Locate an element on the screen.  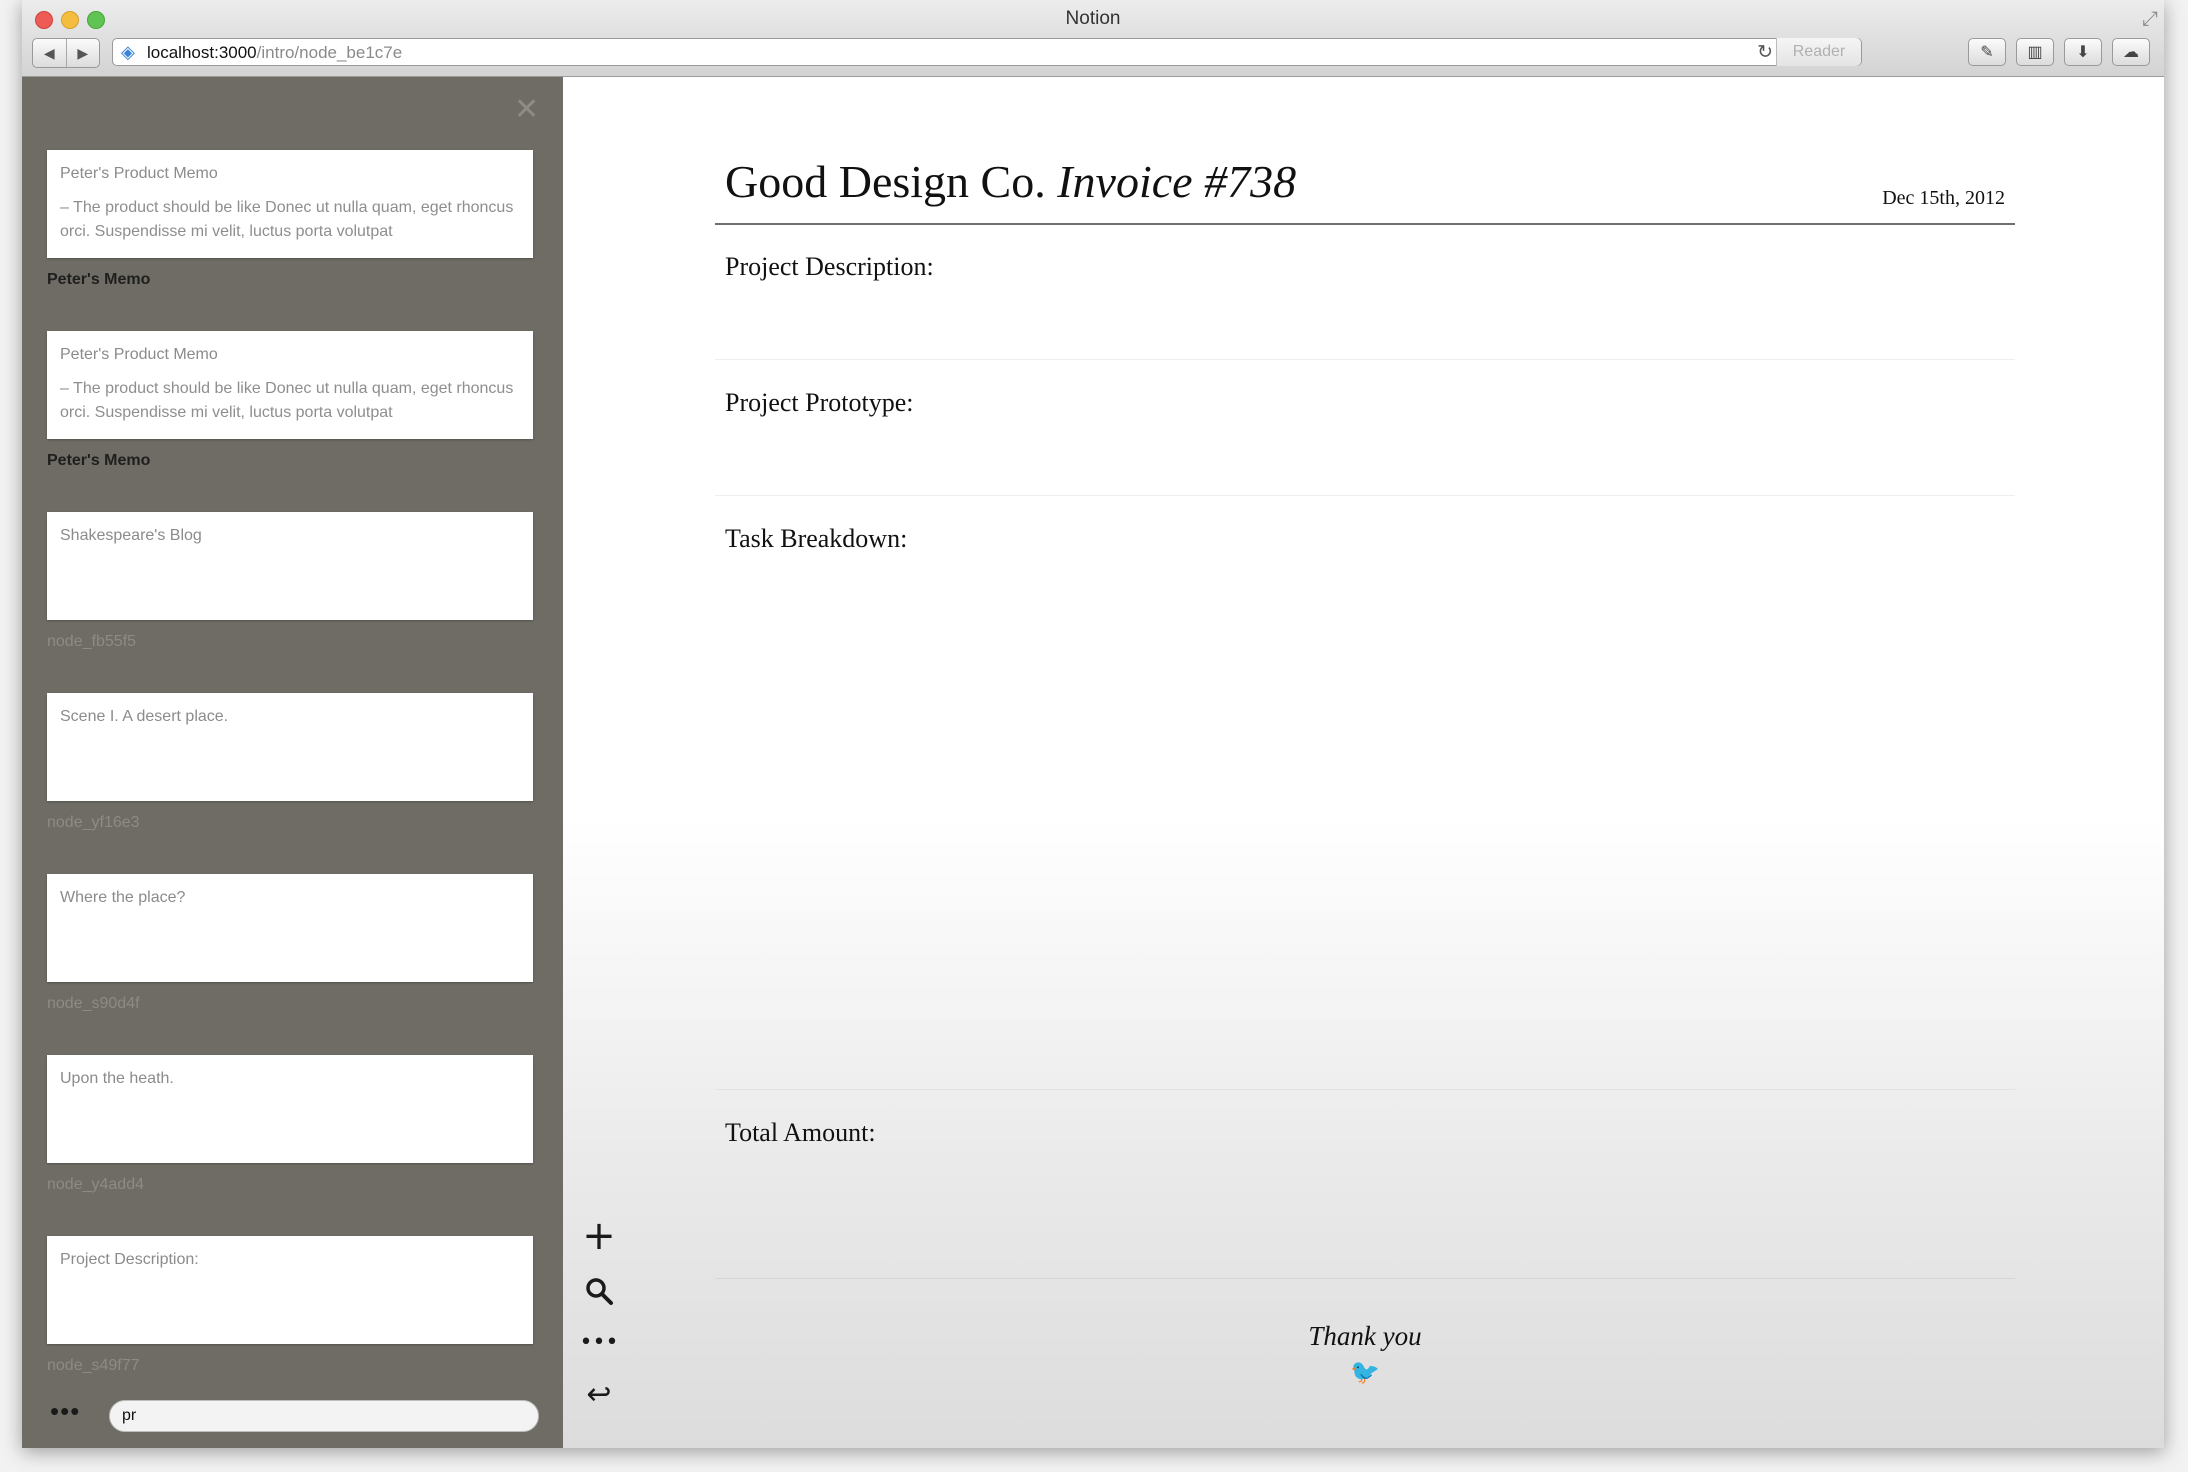
bookmarks-button: ▥ is located at coordinates (2035, 52).